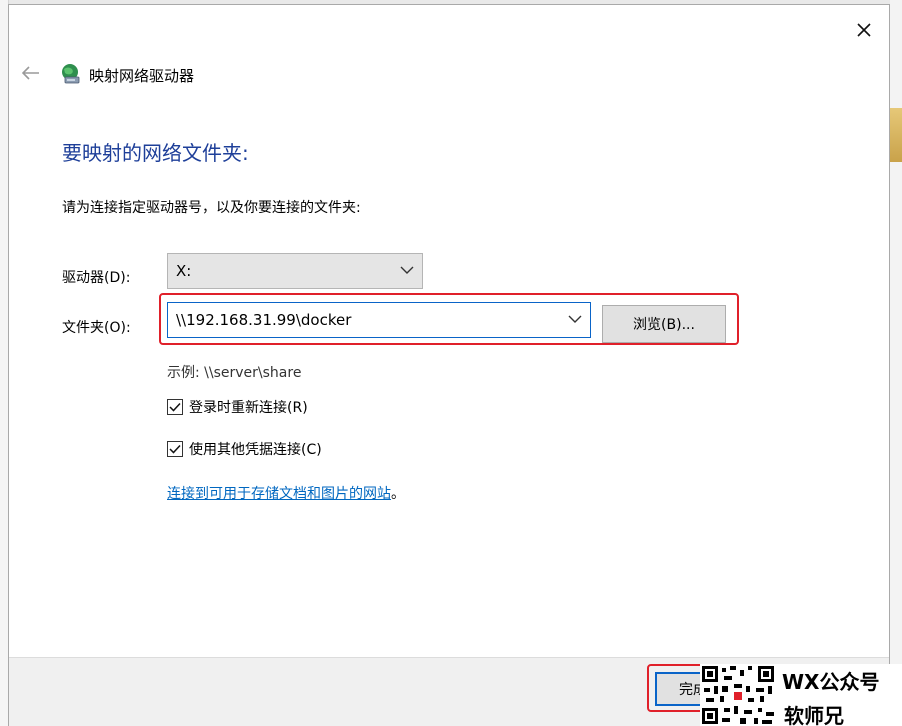 This screenshot has width=902, height=726. I want to click on drive-letter-value: X:, so click(184, 271).